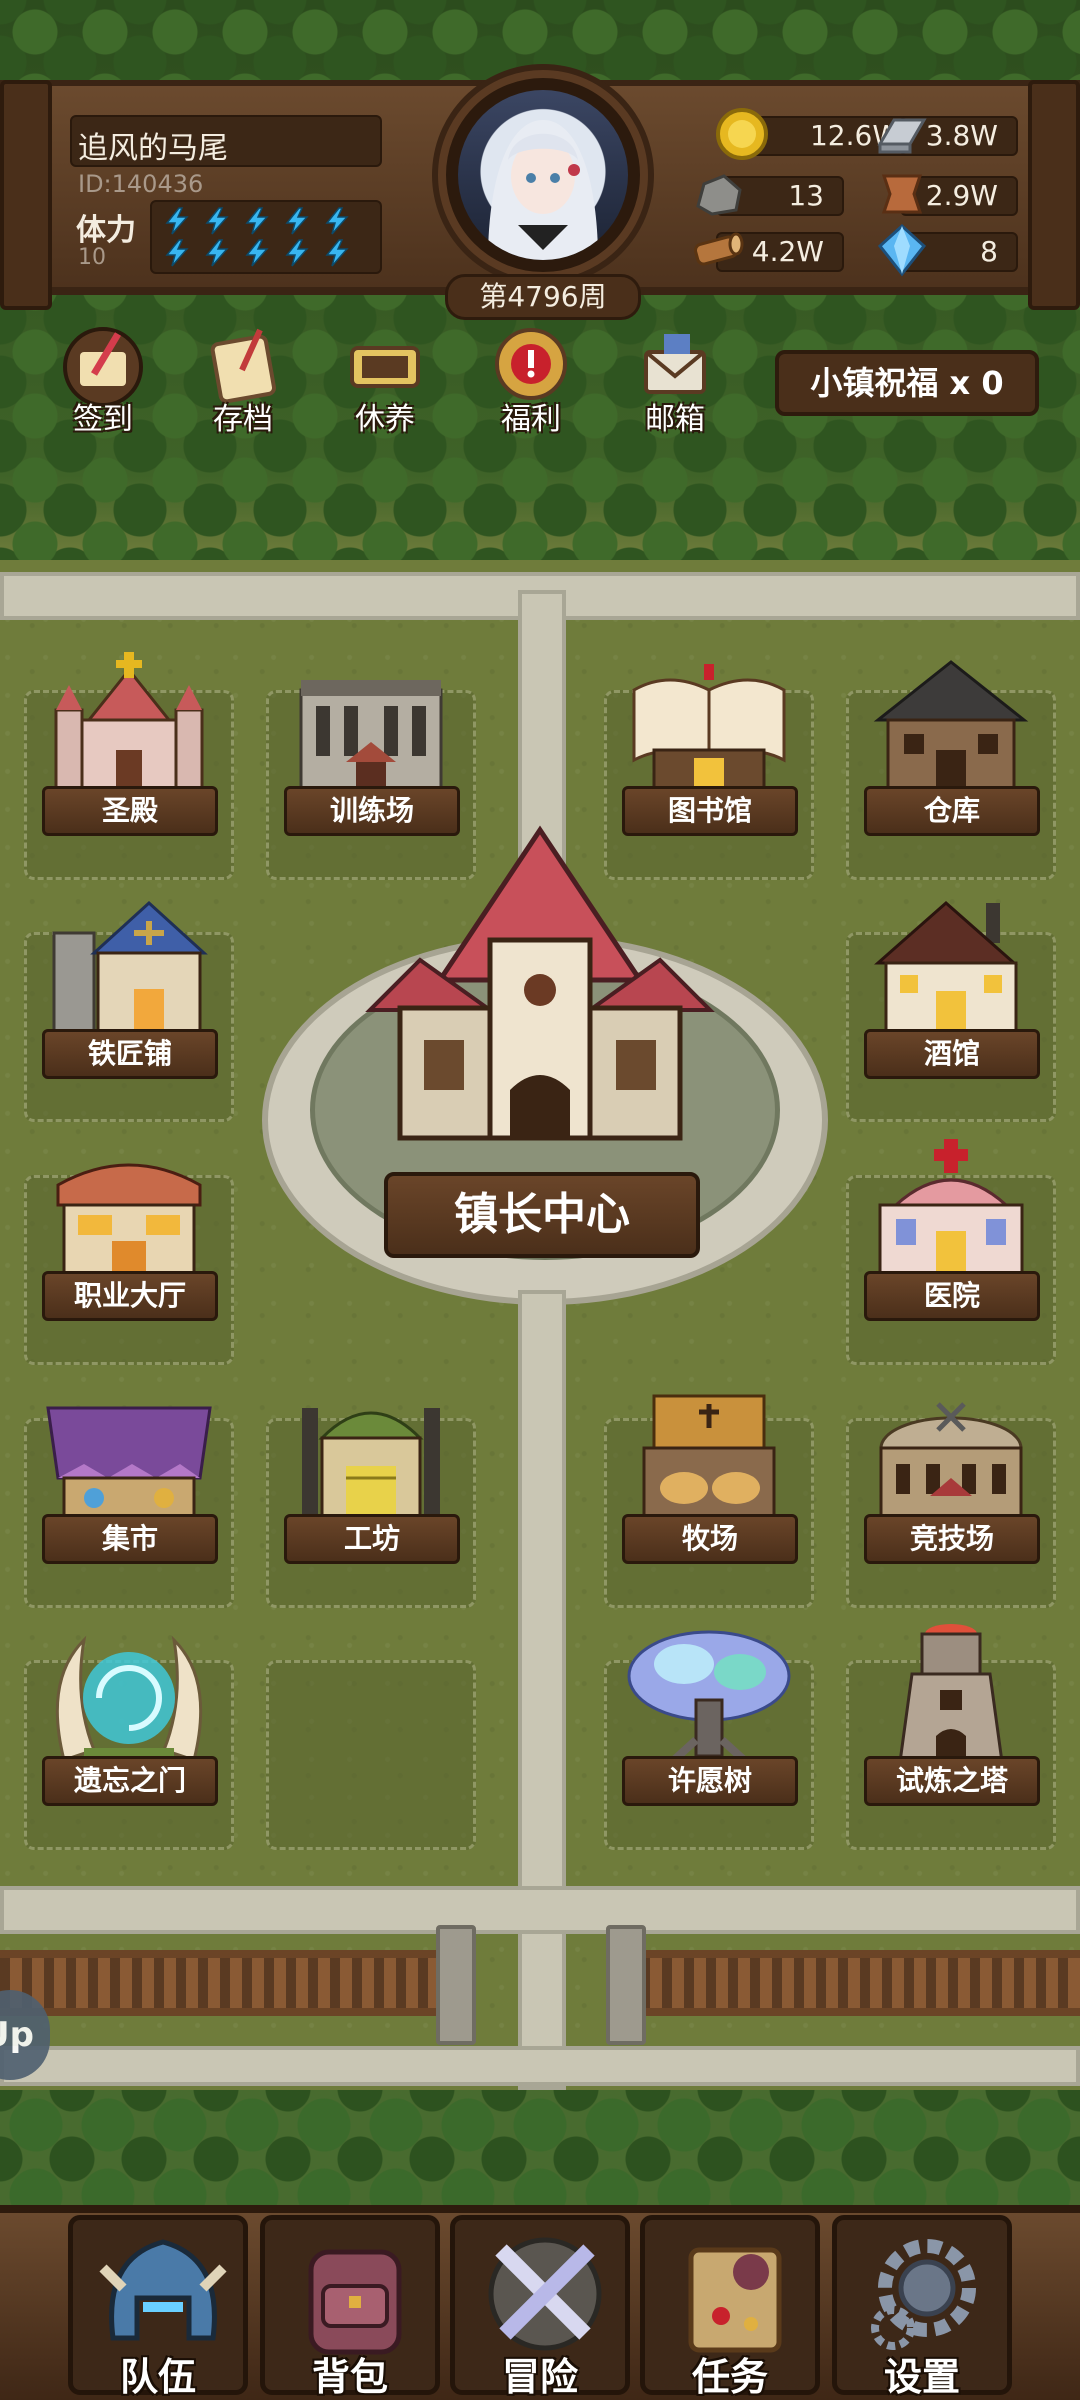  I want to click on action-rest: 休养, so click(385, 382).